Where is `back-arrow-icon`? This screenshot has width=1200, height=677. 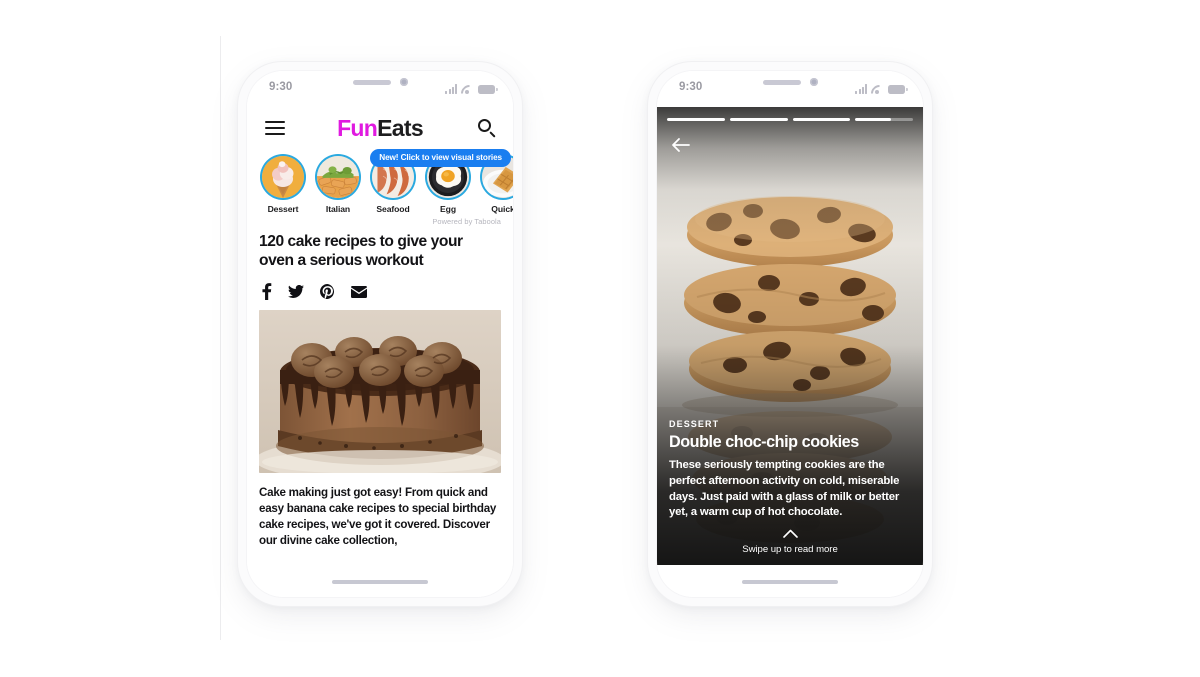 back-arrow-icon is located at coordinates (681, 145).